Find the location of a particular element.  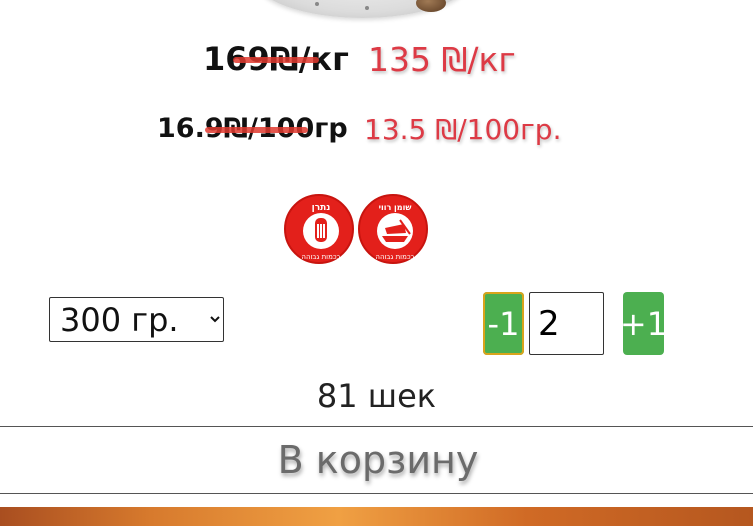

old-price-per-kg: 169₪/кг is located at coordinates (276, 59).